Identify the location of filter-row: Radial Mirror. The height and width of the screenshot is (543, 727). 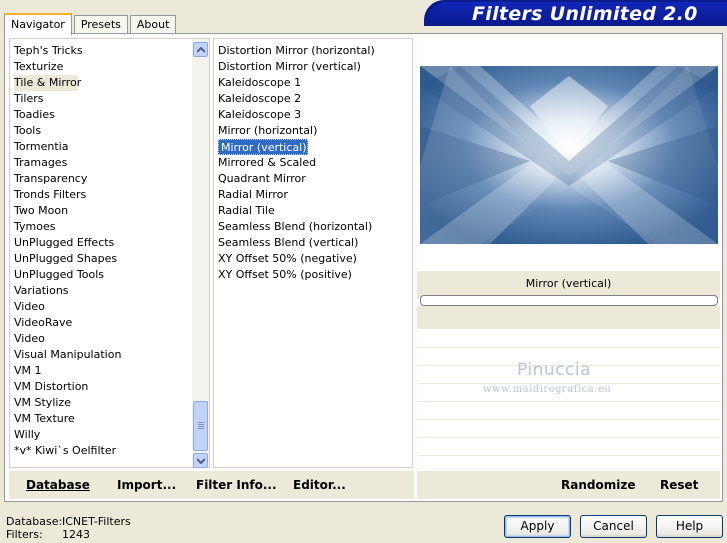
(296, 195).